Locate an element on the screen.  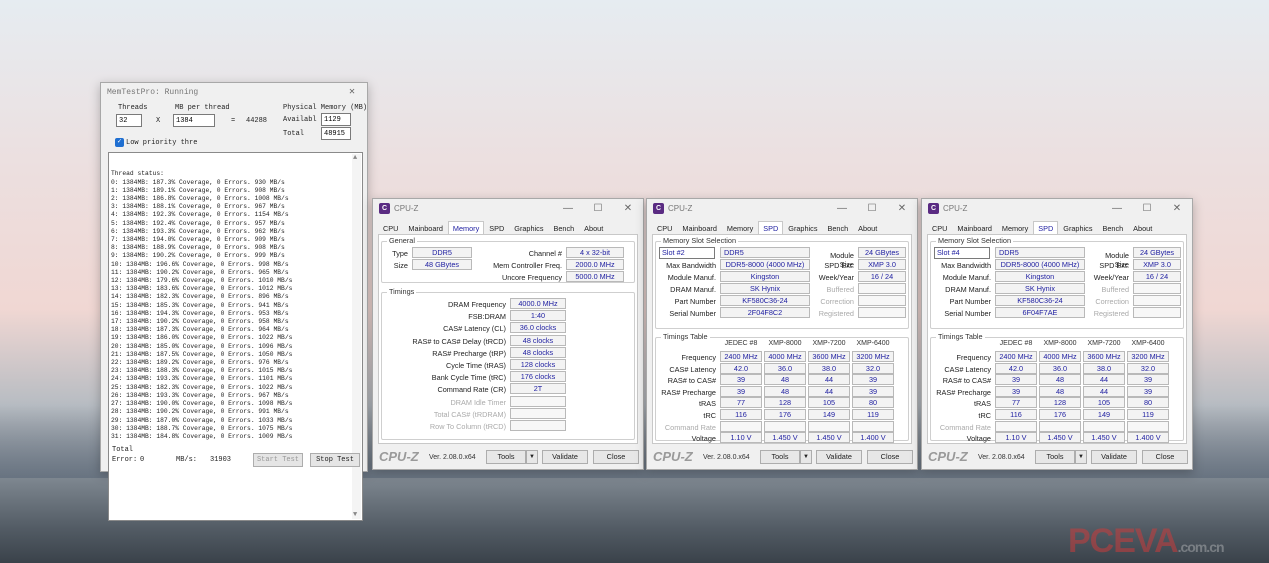
mem-controller-freq-label: Mem Controller Freq. is located at coordinates (527, 265).